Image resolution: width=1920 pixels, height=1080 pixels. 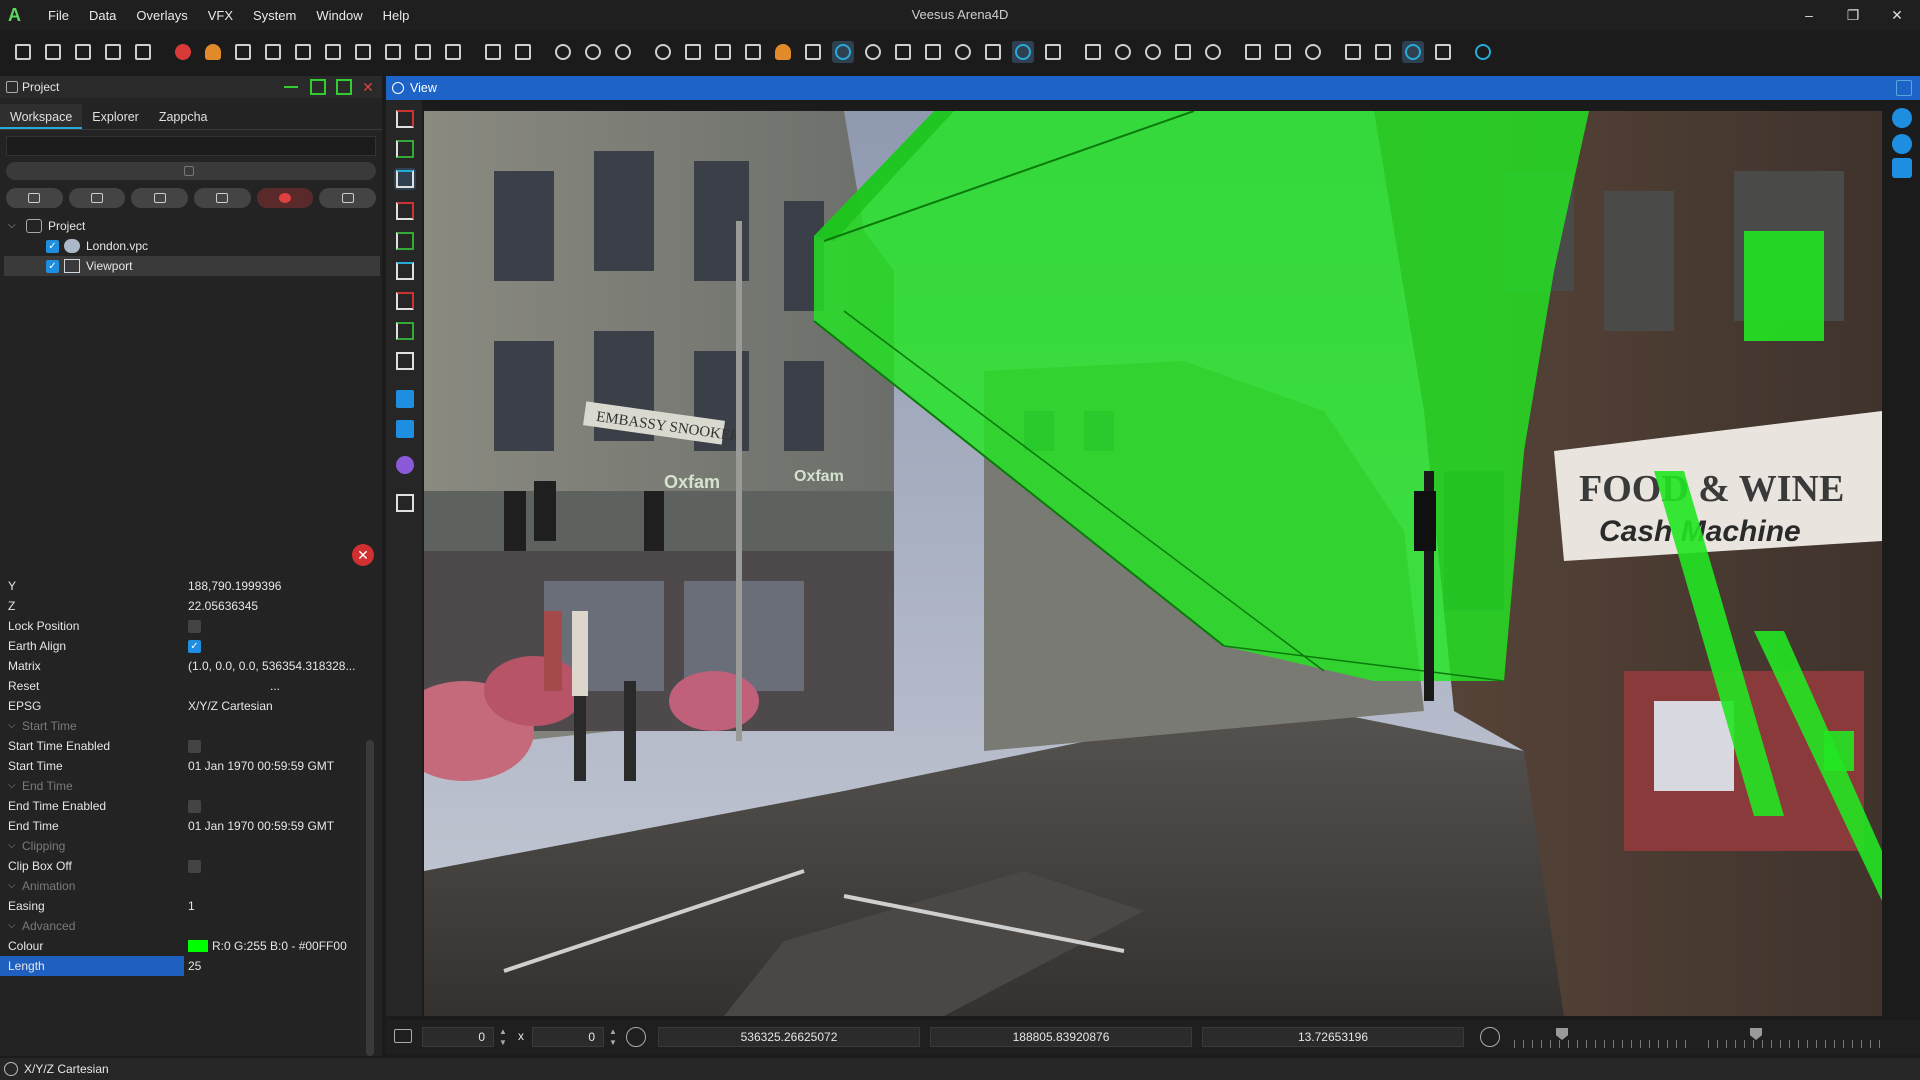 I want to click on tab-workspace: Workspace, so click(x=41, y=116).